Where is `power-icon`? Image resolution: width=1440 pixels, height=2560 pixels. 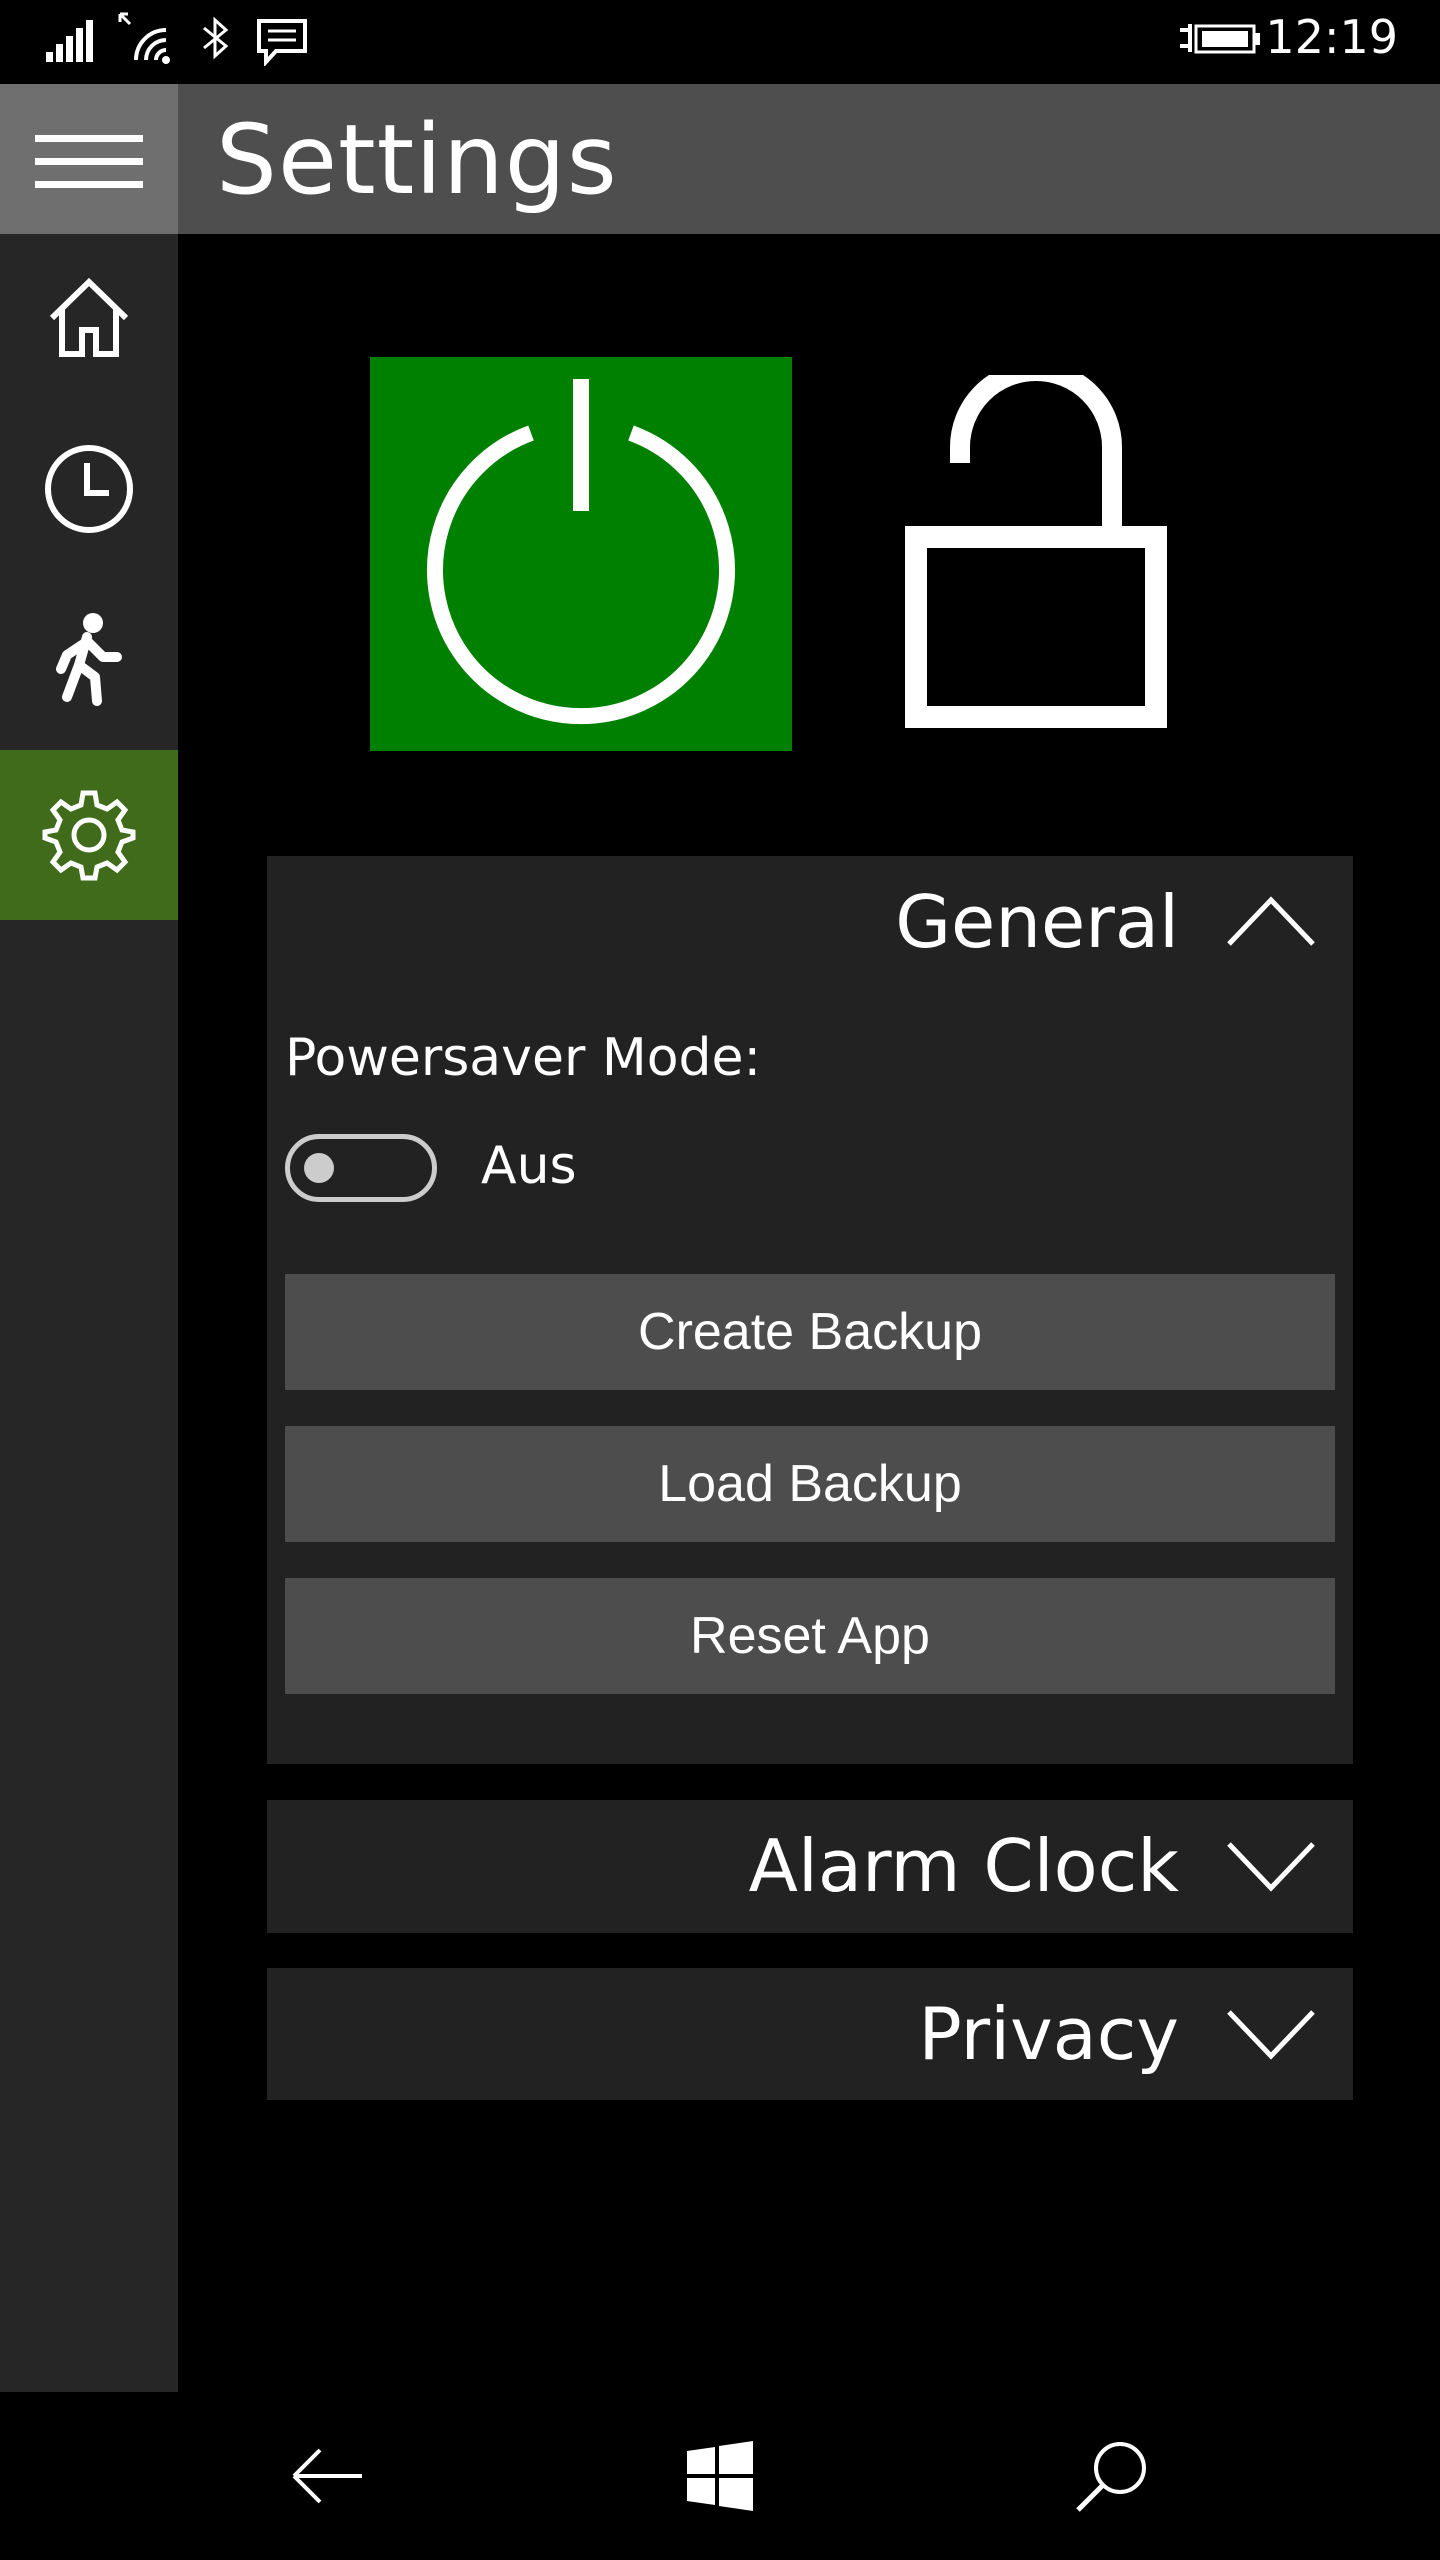
power-icon is located at coordinates (581, 552).